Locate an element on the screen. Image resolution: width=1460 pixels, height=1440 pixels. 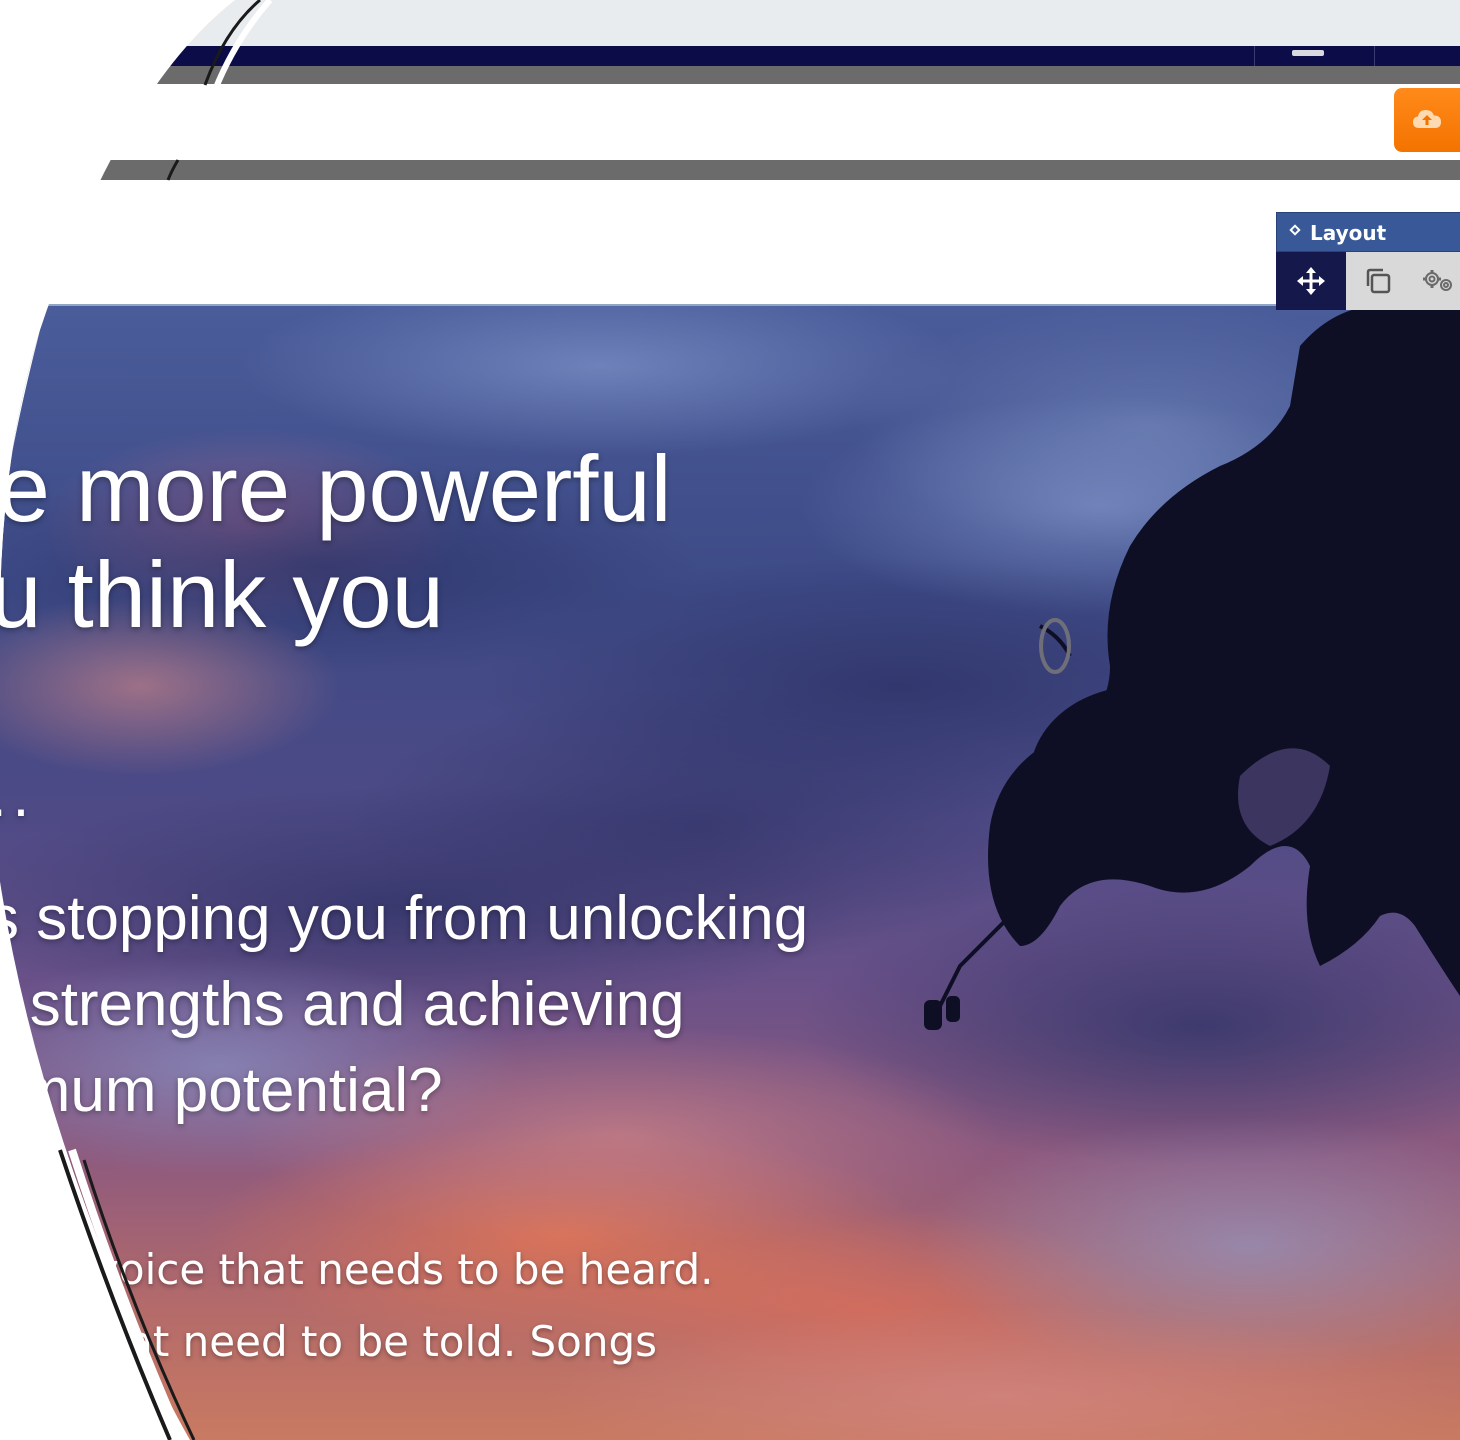
headline-ellipsis: .. is located at coordinates (18, 795).